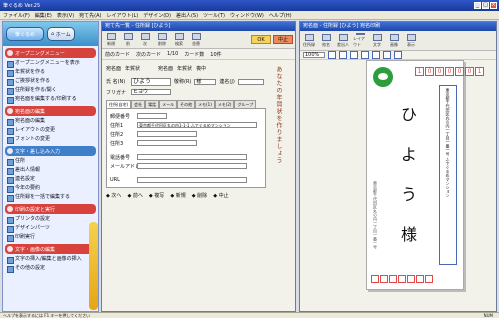 This screenshot has width=499, height=318. What do you see at coordinates (192, 157) in the screenshot?
I see `tel-field` at bounding box center [192, 157].